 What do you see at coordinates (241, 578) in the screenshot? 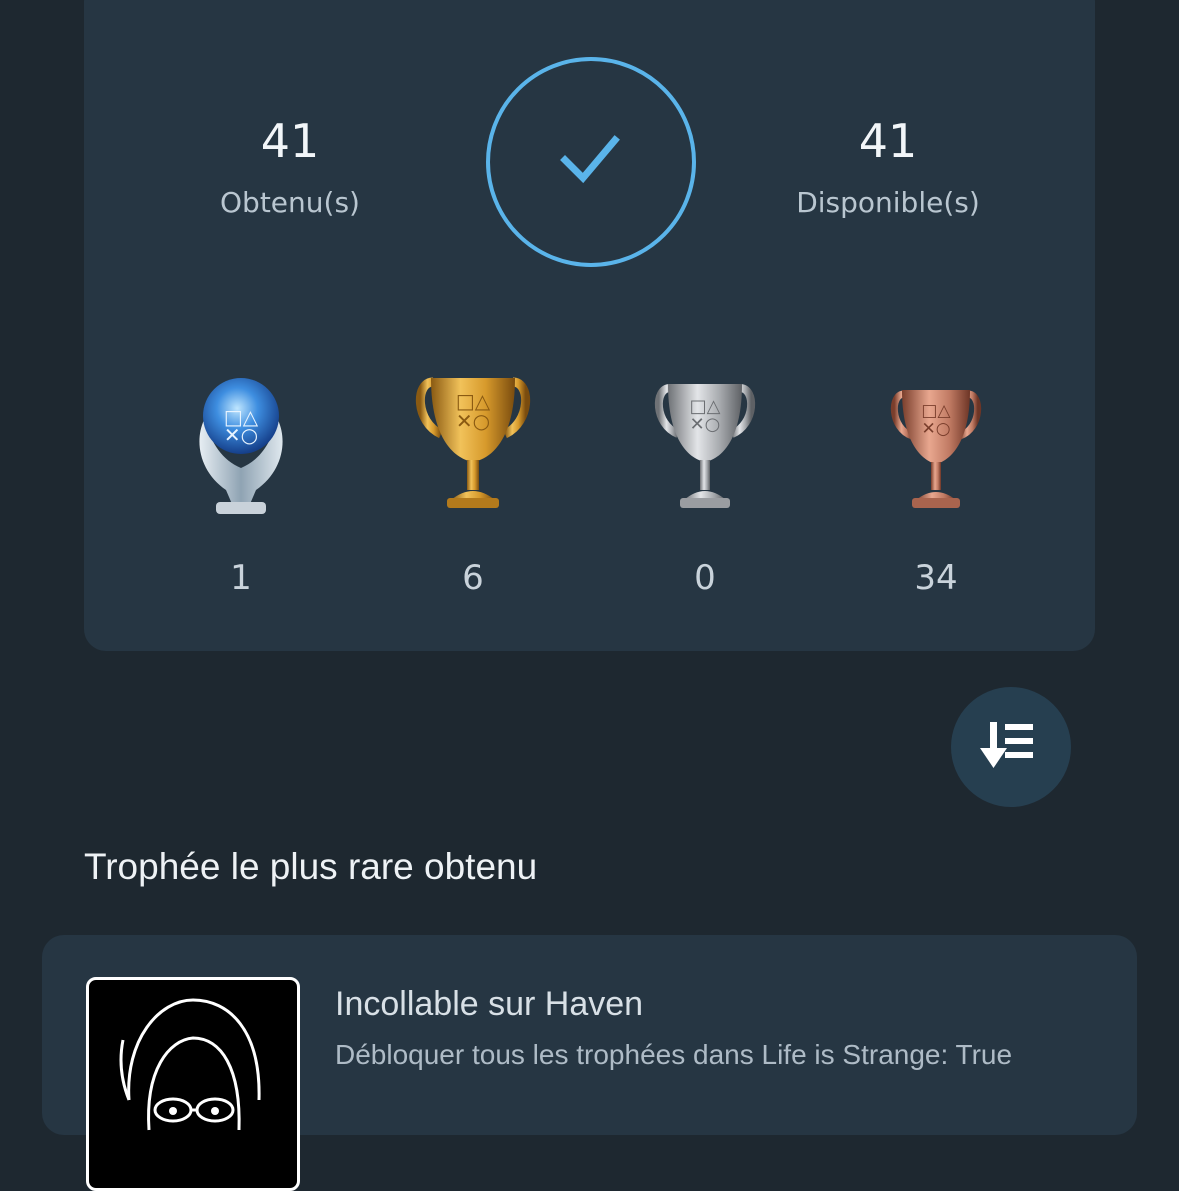
I see `platinum-count: 1` at bounding box center [241, 578].